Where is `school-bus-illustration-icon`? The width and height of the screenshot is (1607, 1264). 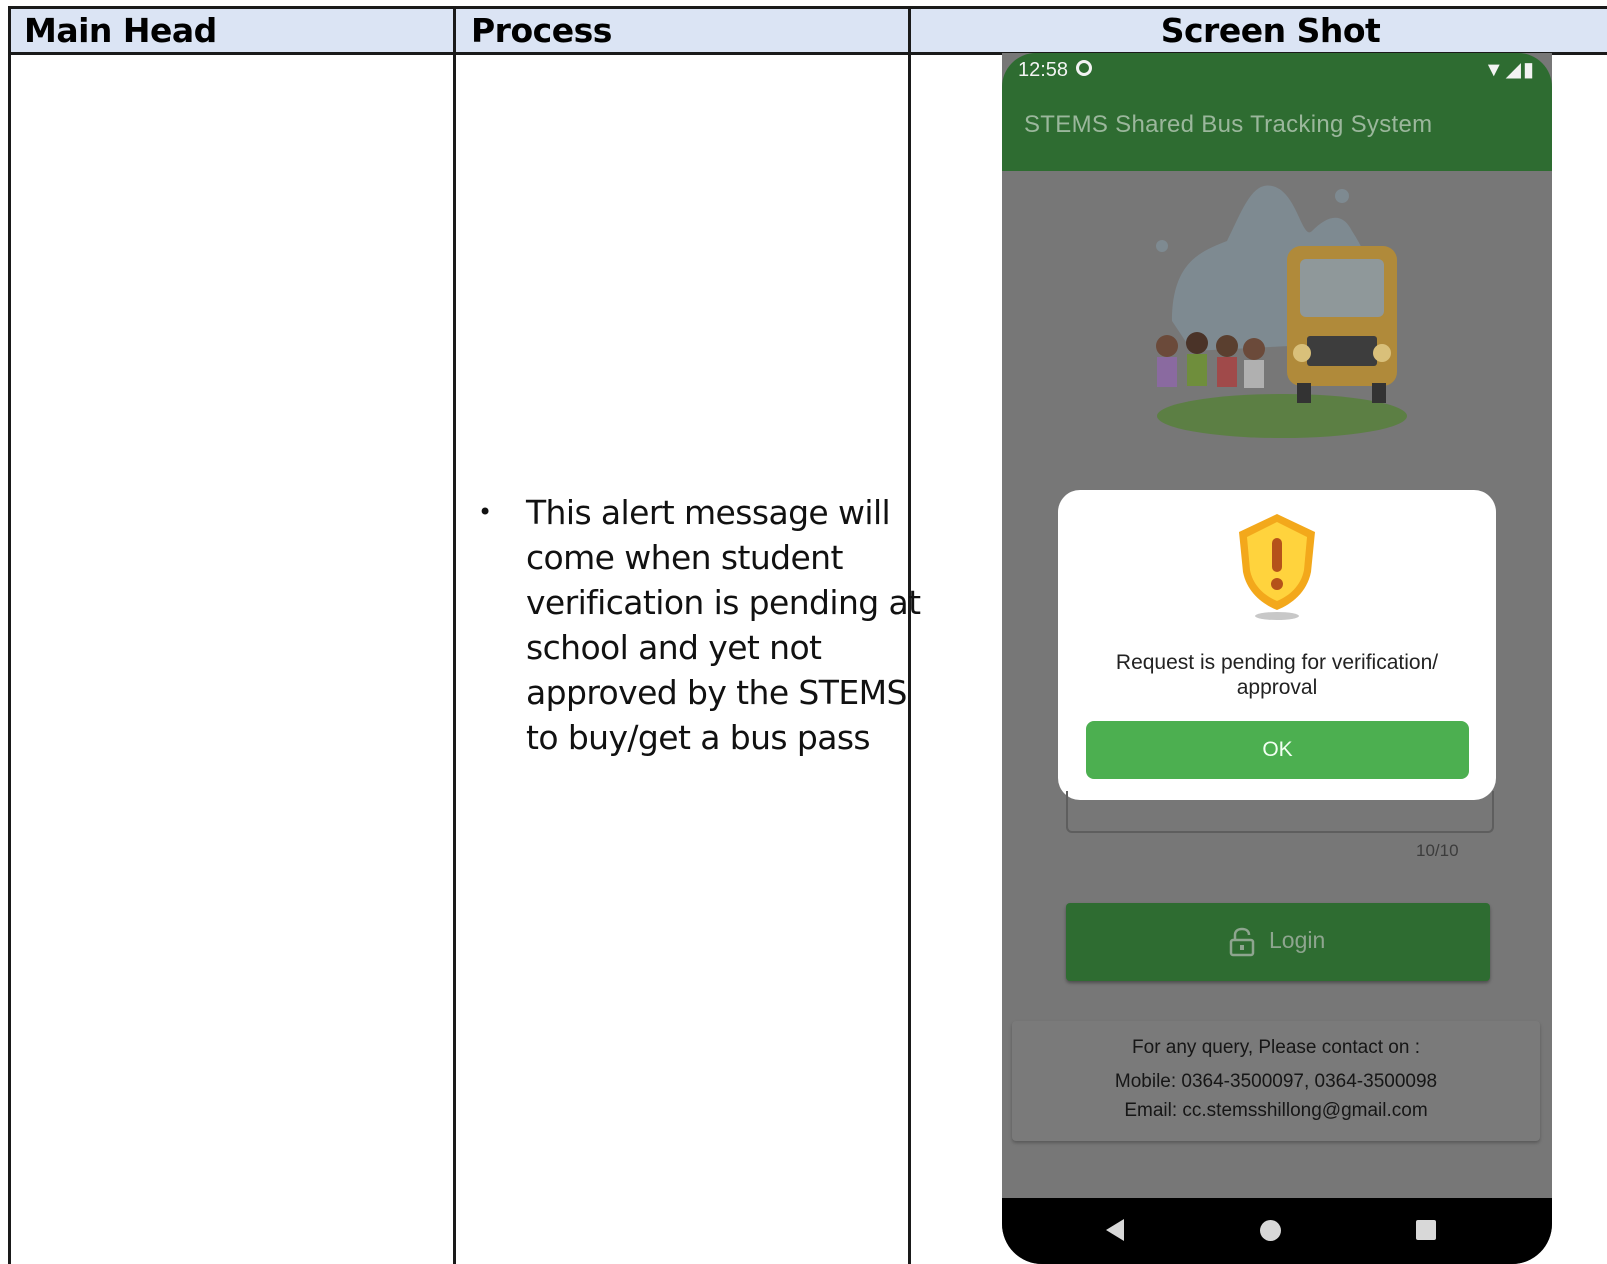
school-bus-illustration-icon is located at coordinates (1281, 311).